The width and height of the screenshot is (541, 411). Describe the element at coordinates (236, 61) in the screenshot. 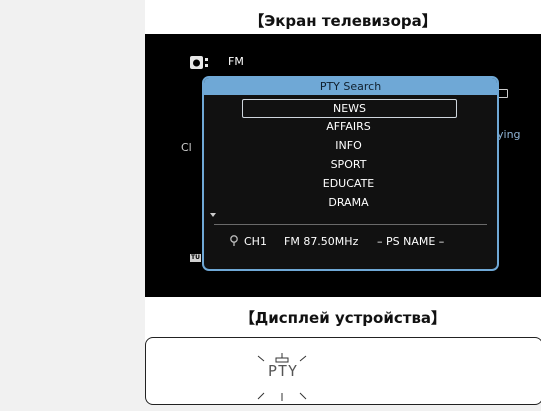

I see `band-label: FM` at that location.